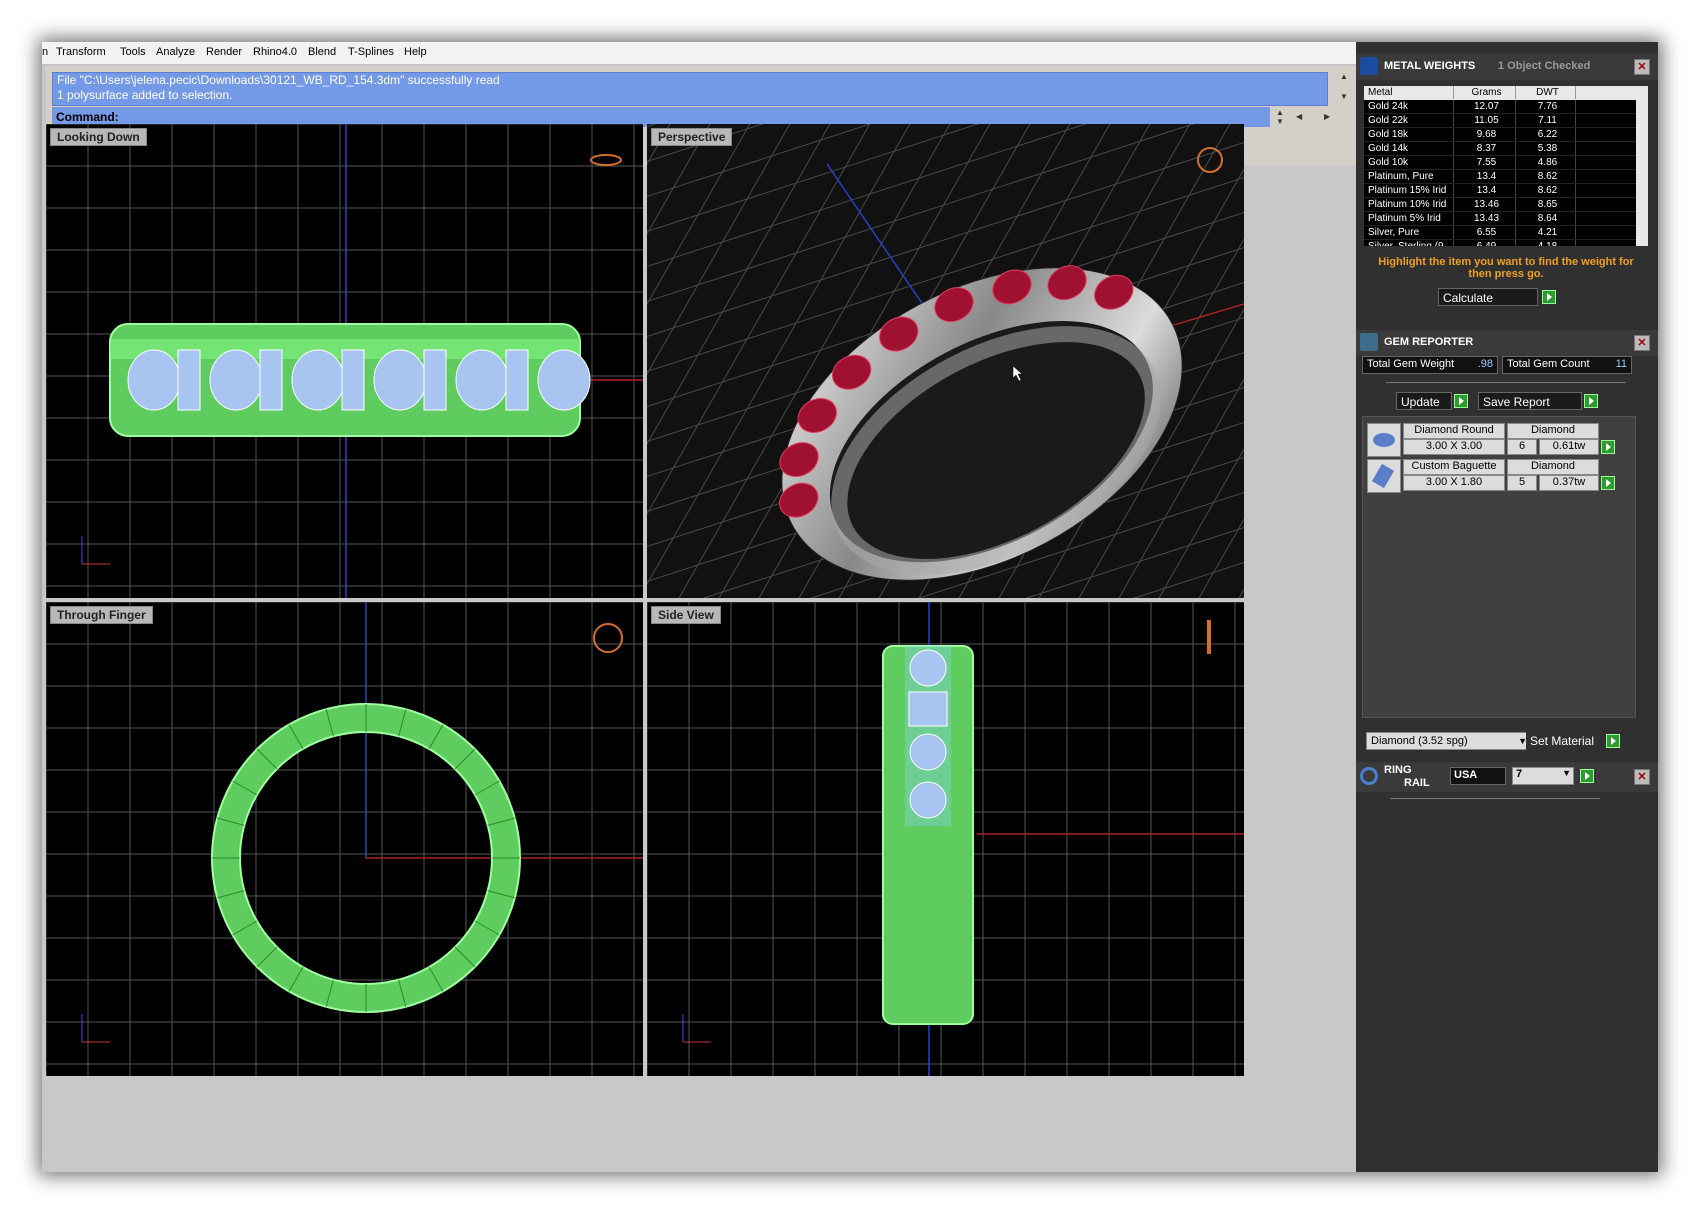  What do you see at coordinates (1369, 66) in the screenshot?
I see `pyramid-icon` at bounding box center [1369, 66].